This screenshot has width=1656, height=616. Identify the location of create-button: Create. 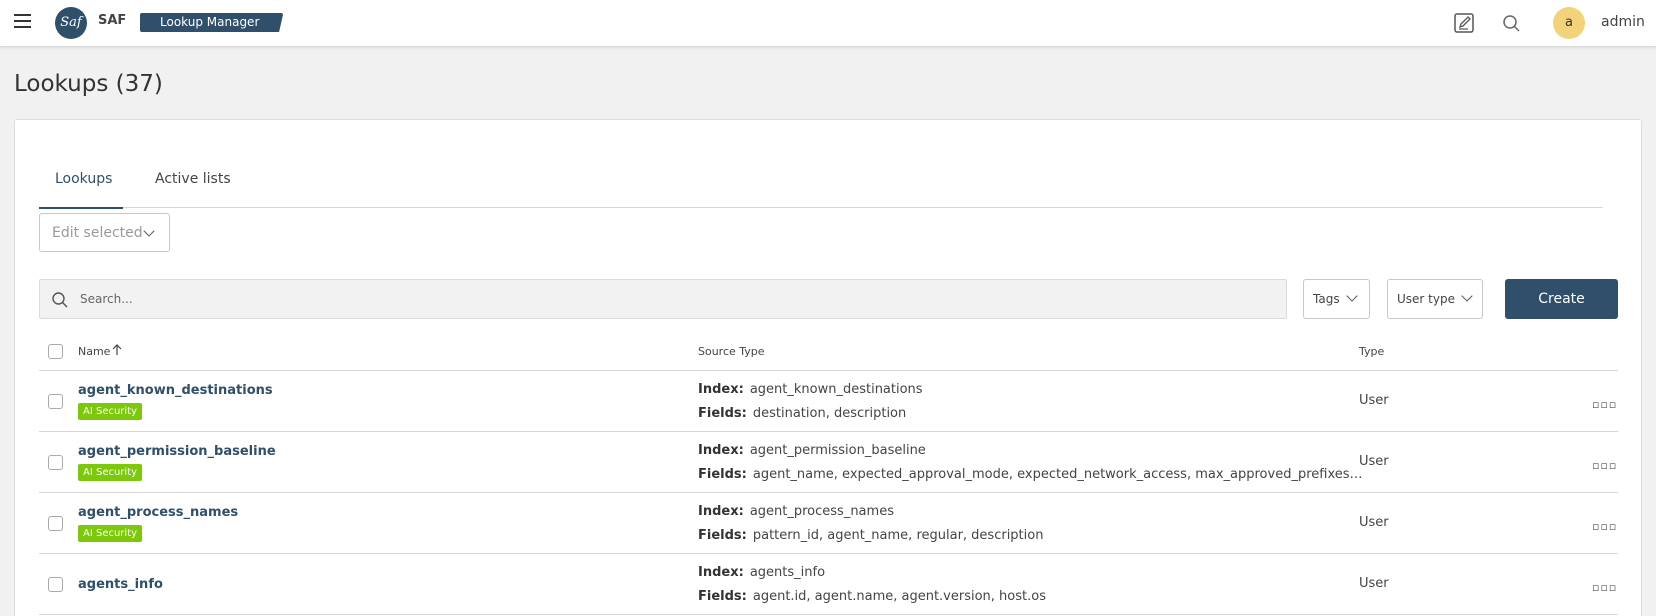
(1561, 299).